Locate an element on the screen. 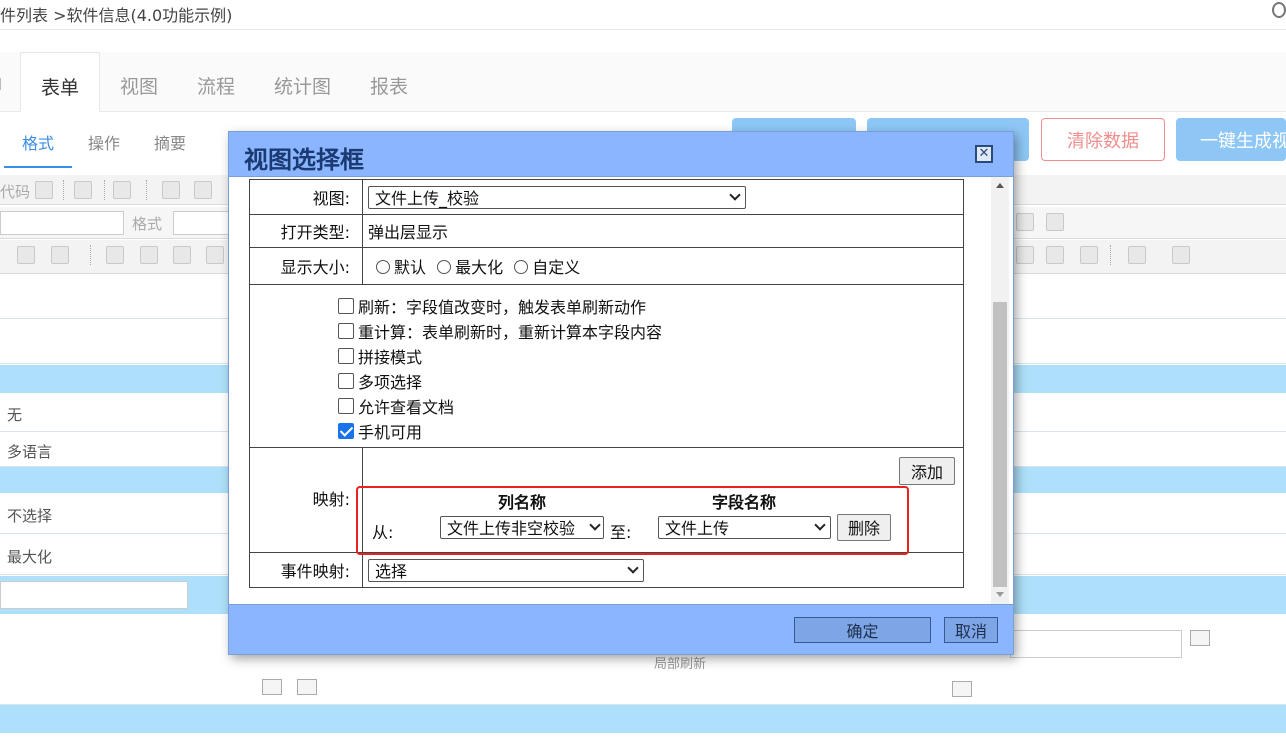  dialog-scrollbar is located at coordinates (1000, 390).